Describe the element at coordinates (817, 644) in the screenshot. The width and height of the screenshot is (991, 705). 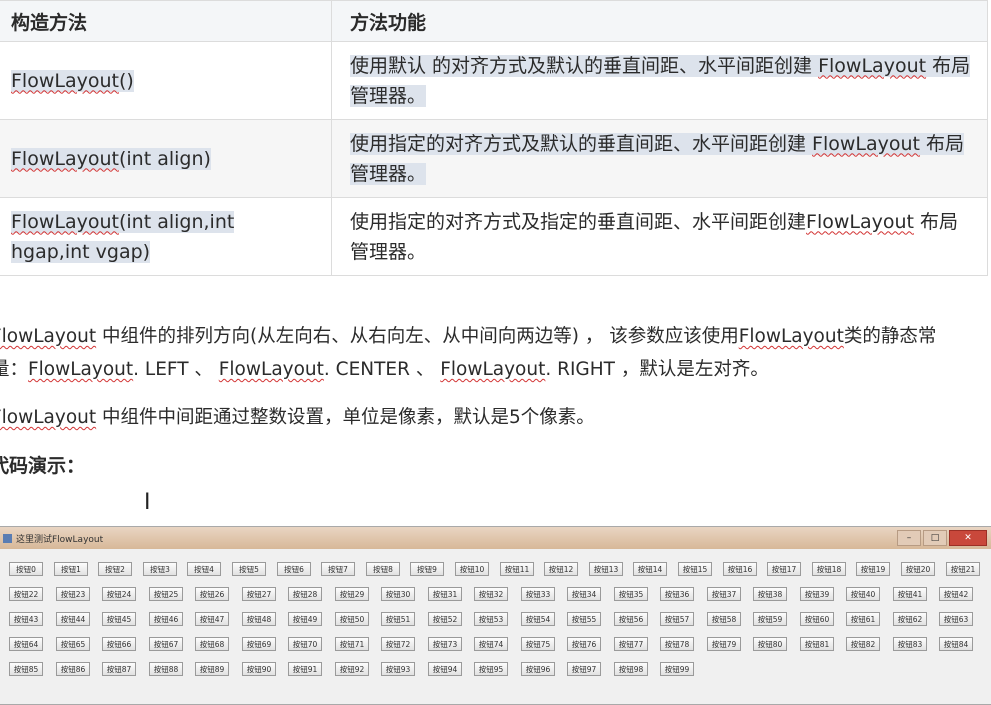
I see `demo-button: 按钮81` at that location.